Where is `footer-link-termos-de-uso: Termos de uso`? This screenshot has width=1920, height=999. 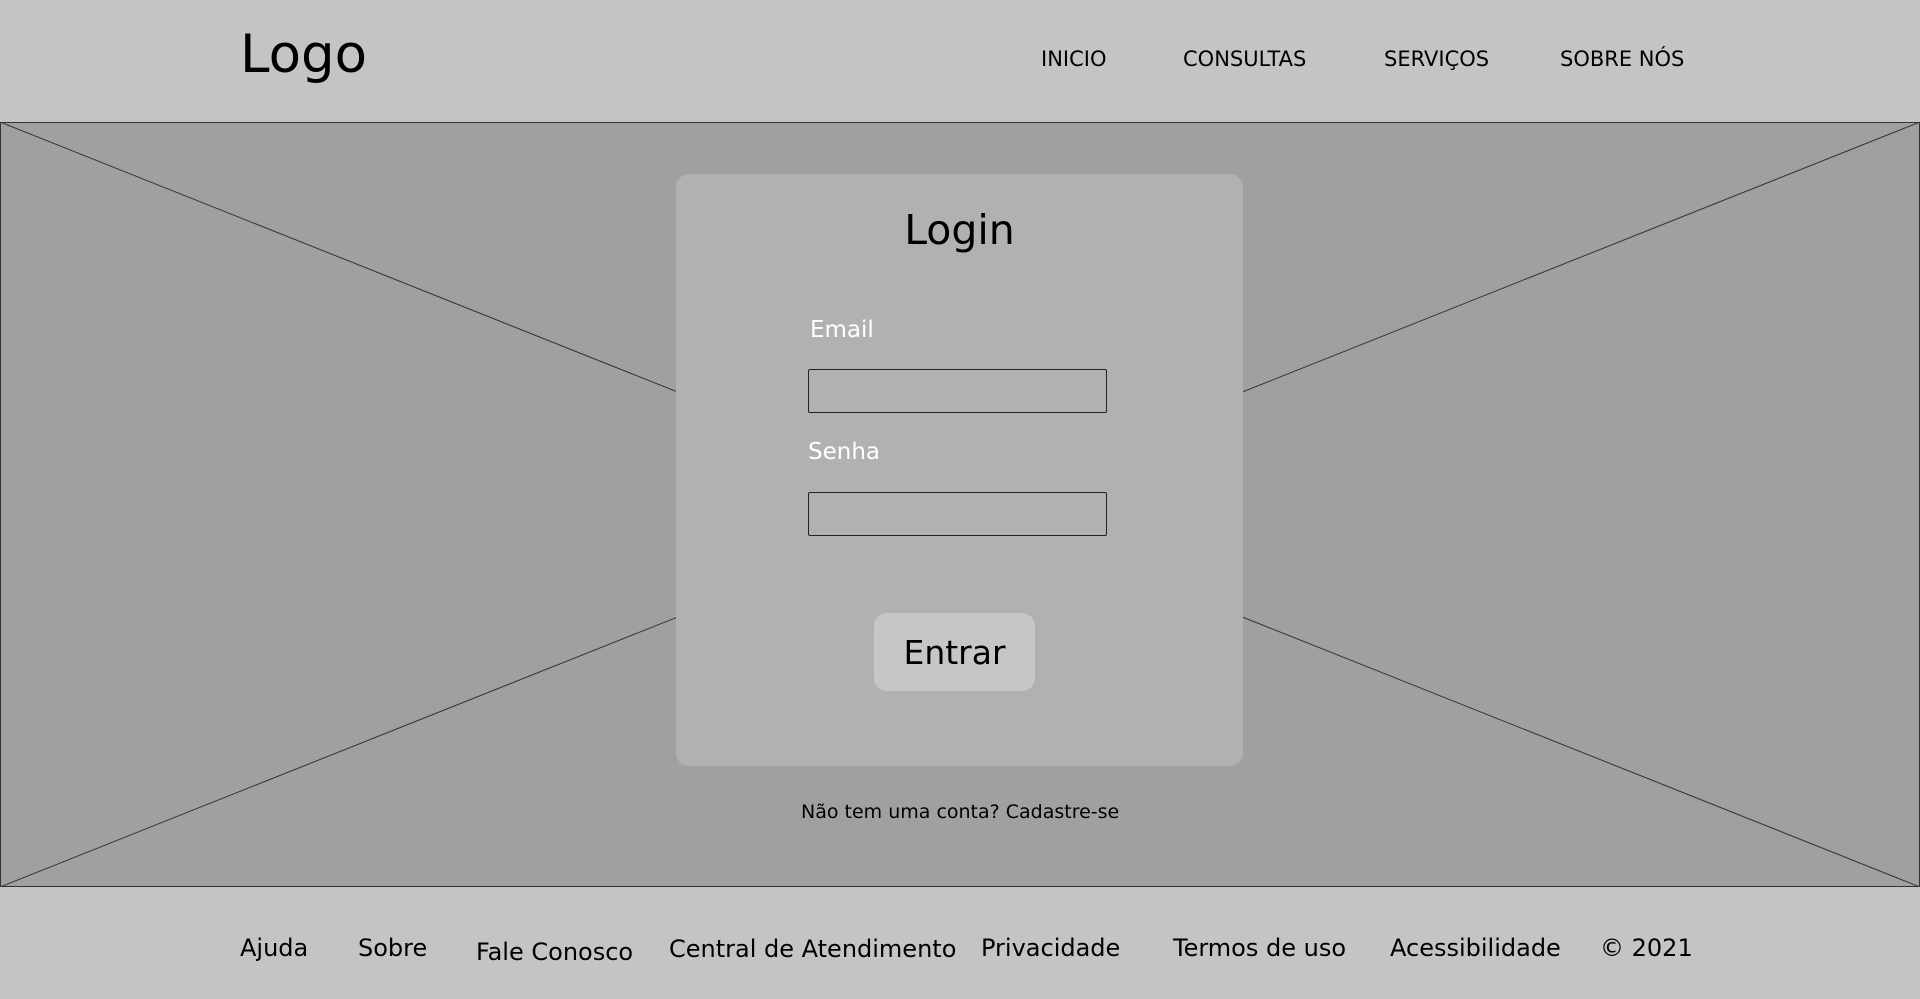 footer-link-termos-de-uso: Termos de uso is located at coordinates (1259, 948).